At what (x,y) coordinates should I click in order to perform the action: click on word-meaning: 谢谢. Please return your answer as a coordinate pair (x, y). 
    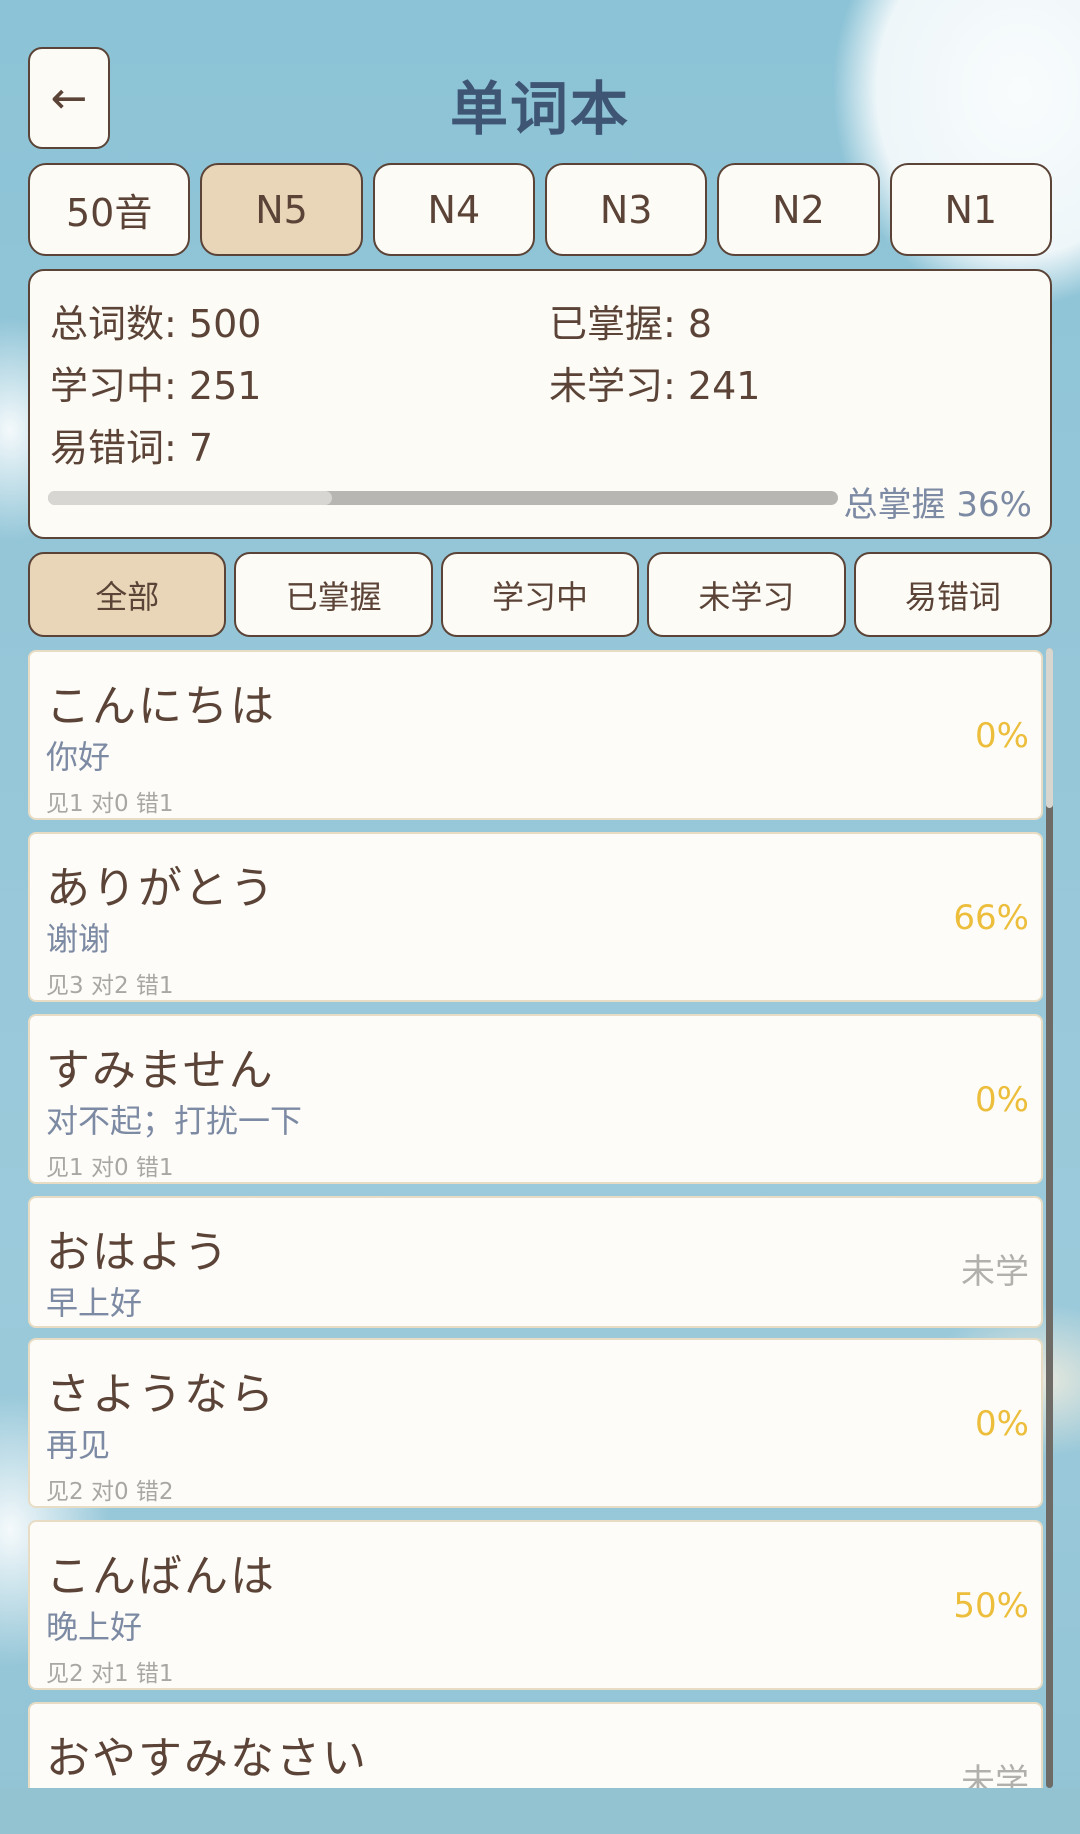
    Looking at the image, I should click on (78, 939).